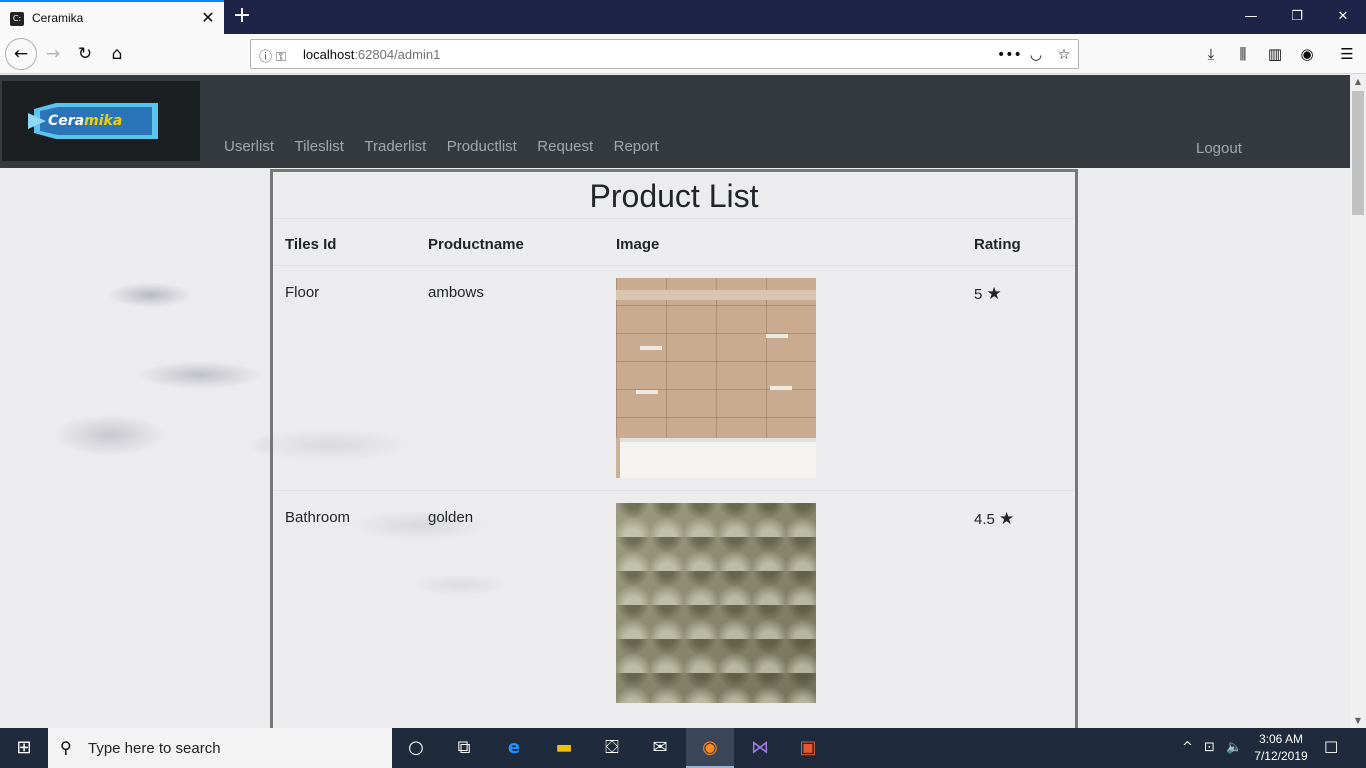  Describe the element at coordinates (612, 748) in the screenshot. I see `store-icon: ⛋` at that location.